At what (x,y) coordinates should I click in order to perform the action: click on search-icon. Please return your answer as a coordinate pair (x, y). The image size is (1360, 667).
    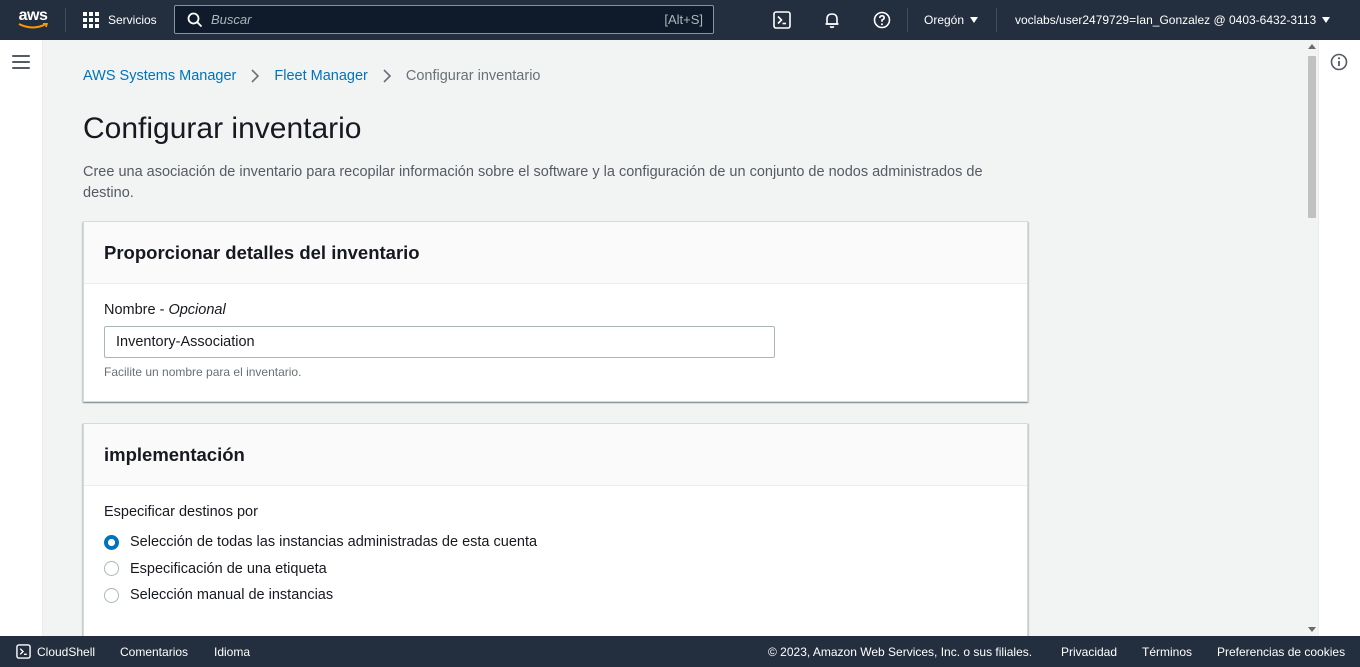
    Looking at the image, I should click on (195, 19).